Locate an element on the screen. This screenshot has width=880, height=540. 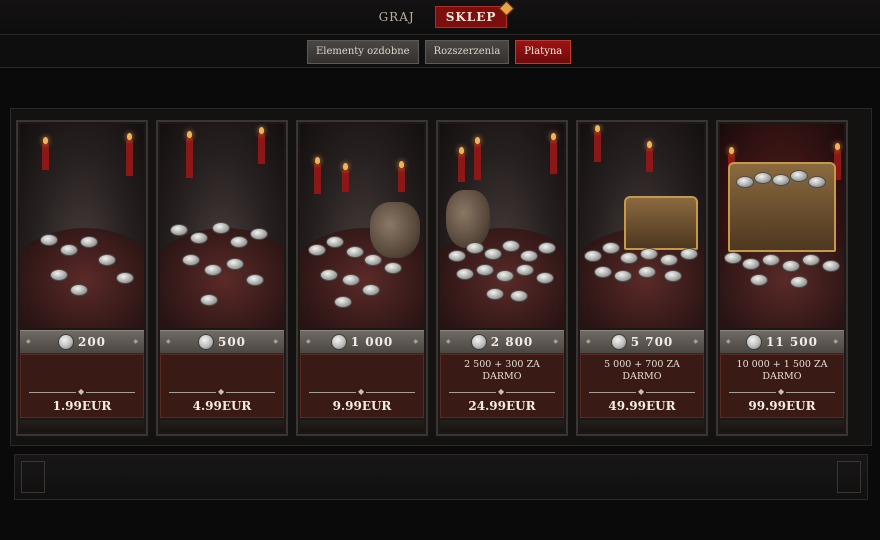
amount-bar: 2 800 is located at coordinates (502, 342).